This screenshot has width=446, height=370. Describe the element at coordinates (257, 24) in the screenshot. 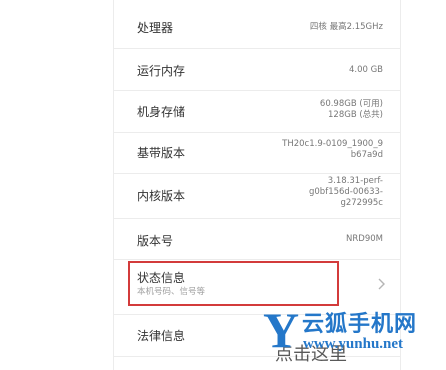

I see `settings-row-processor: 处理器 四核 最高2.15GHz` at that location.